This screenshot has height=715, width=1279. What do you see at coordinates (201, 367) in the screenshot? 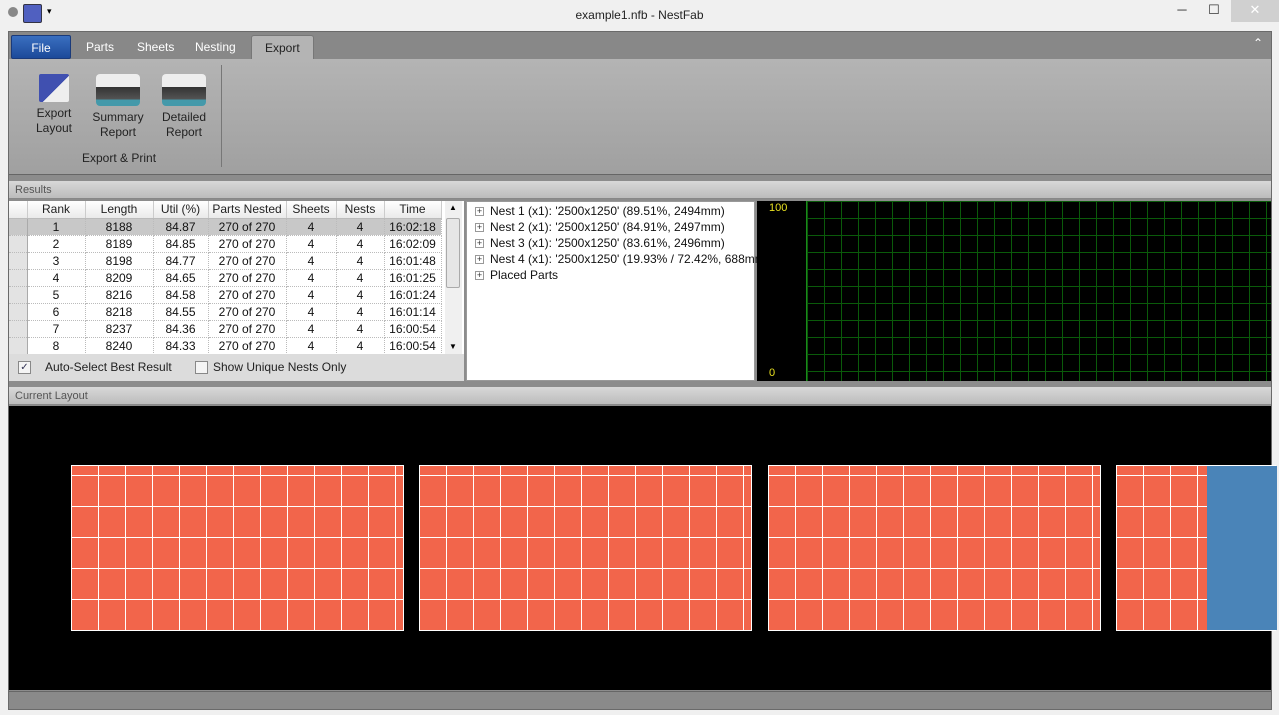
I see `unique-nests-checkbox` at bounding box center [201, 367].